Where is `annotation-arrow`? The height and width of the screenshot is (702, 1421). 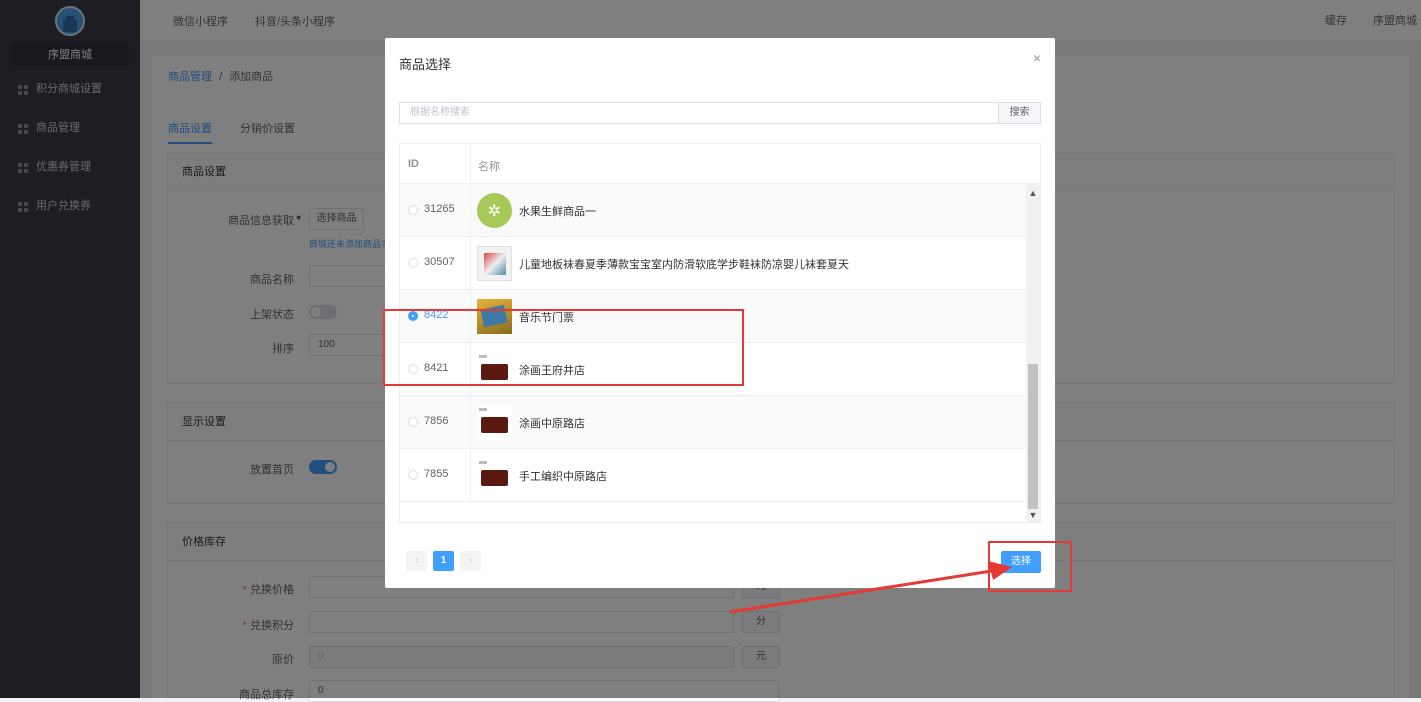 annotation-arrow is located at coordinates (870, 587).